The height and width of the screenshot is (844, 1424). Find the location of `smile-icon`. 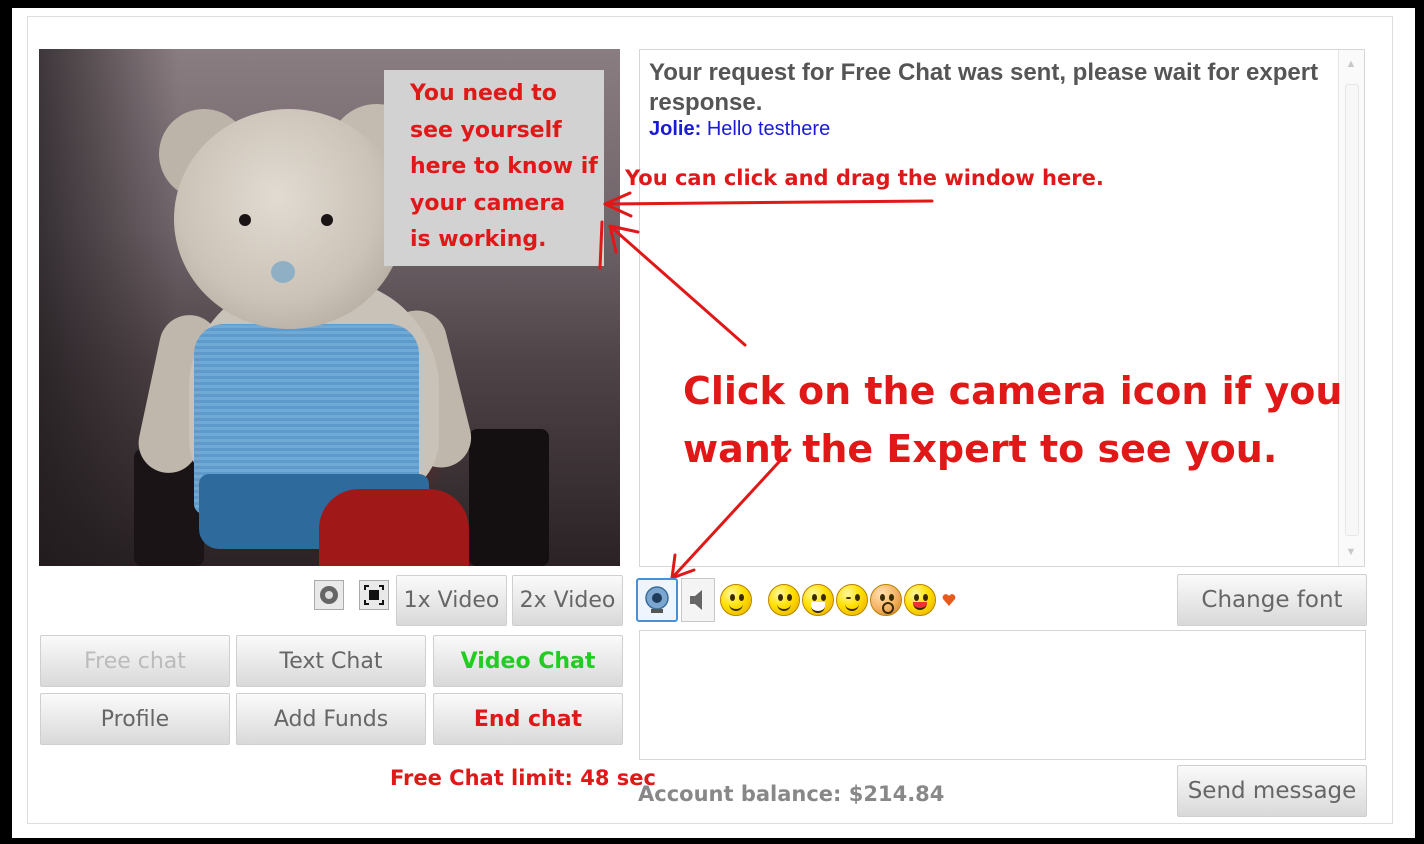

smile-icon is located at coordinates (784, 600).